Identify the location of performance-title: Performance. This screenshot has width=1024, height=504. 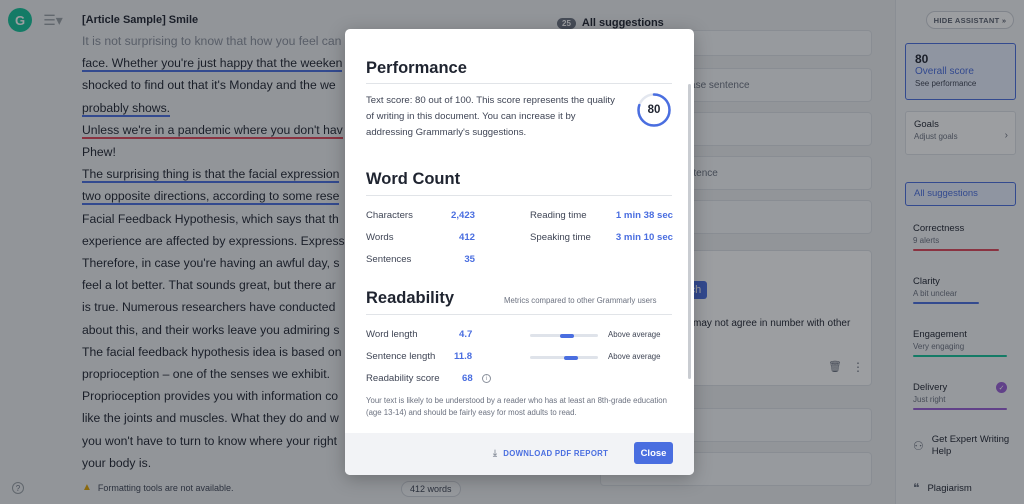
(416, 68).